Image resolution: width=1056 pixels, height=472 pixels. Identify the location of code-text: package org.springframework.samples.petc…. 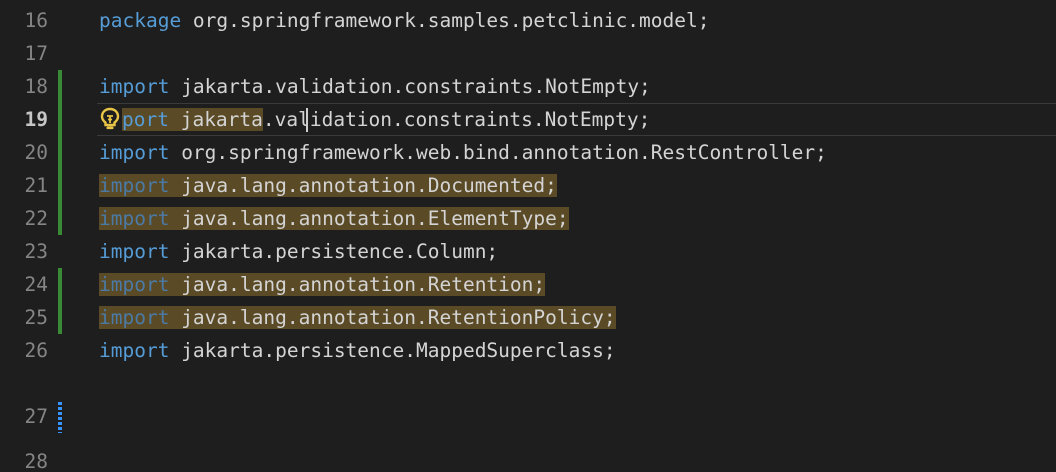
(404, 20).